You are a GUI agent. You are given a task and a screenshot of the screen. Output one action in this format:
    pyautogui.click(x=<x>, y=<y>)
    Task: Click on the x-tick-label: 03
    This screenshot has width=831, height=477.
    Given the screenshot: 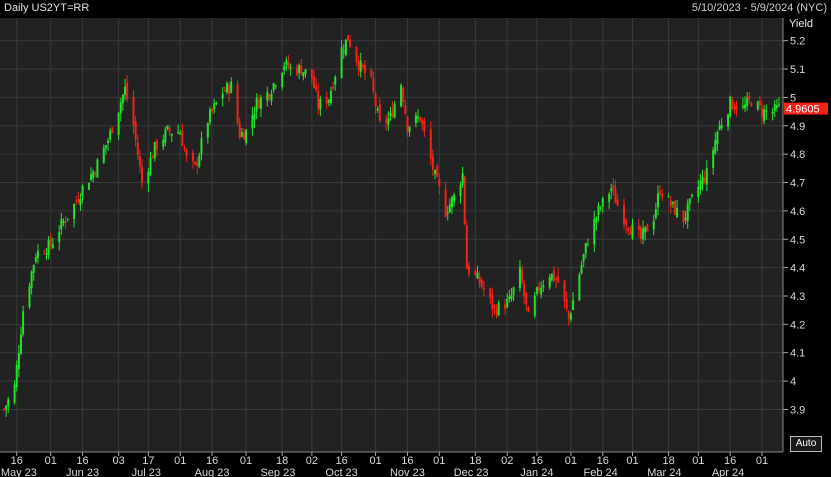 What is the action you would take?
    pyautogui.click(x=119, y=461)
    